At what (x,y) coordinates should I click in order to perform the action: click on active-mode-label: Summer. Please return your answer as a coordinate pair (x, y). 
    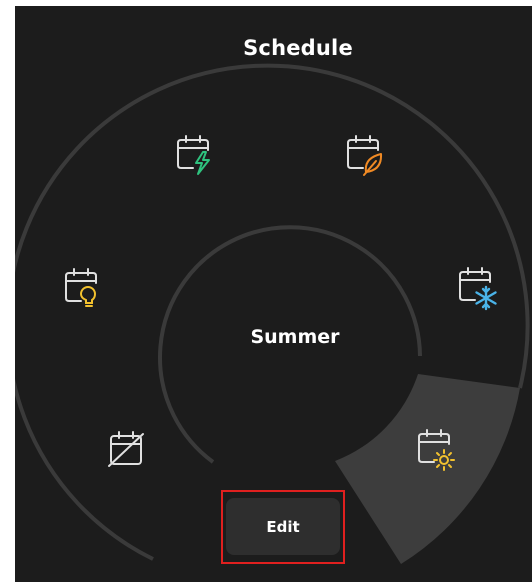
    Looking at the image, I should click on (295, 337).